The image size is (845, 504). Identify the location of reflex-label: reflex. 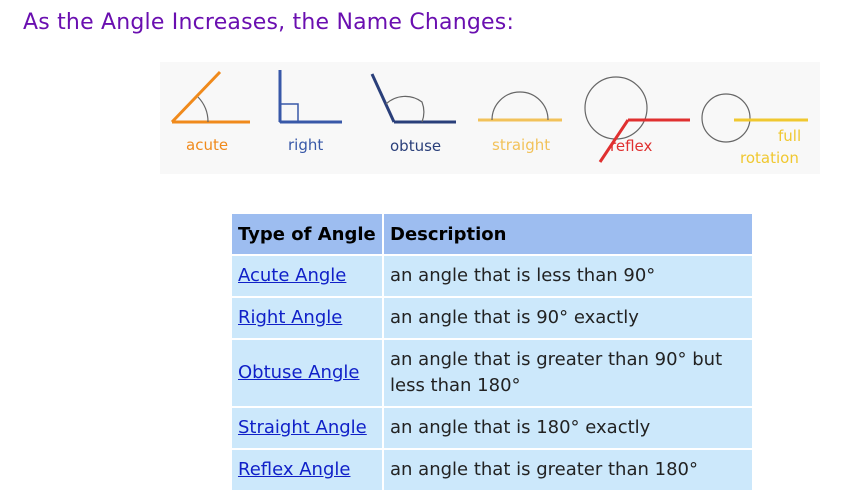
(631, 146).